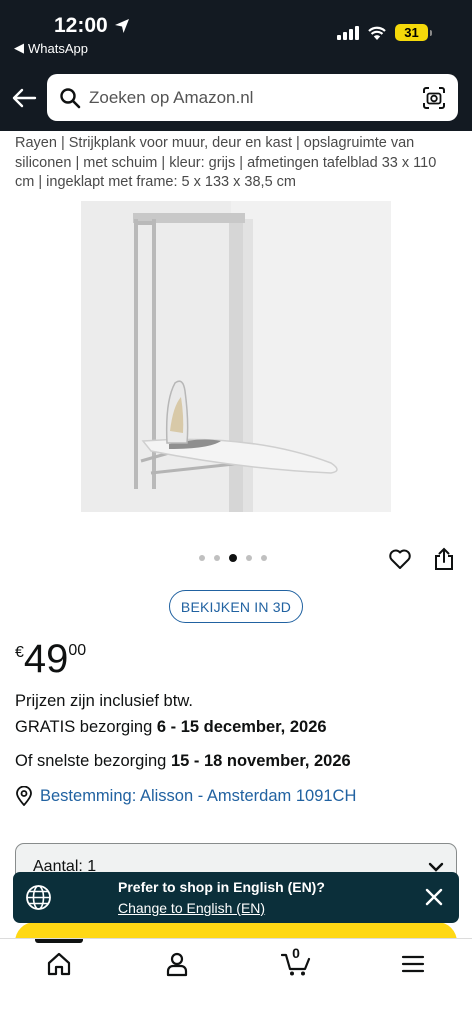 The width and height of the screenshot is (472, 1024). I want to click on battery-indicator: 31, so click(413, 32).